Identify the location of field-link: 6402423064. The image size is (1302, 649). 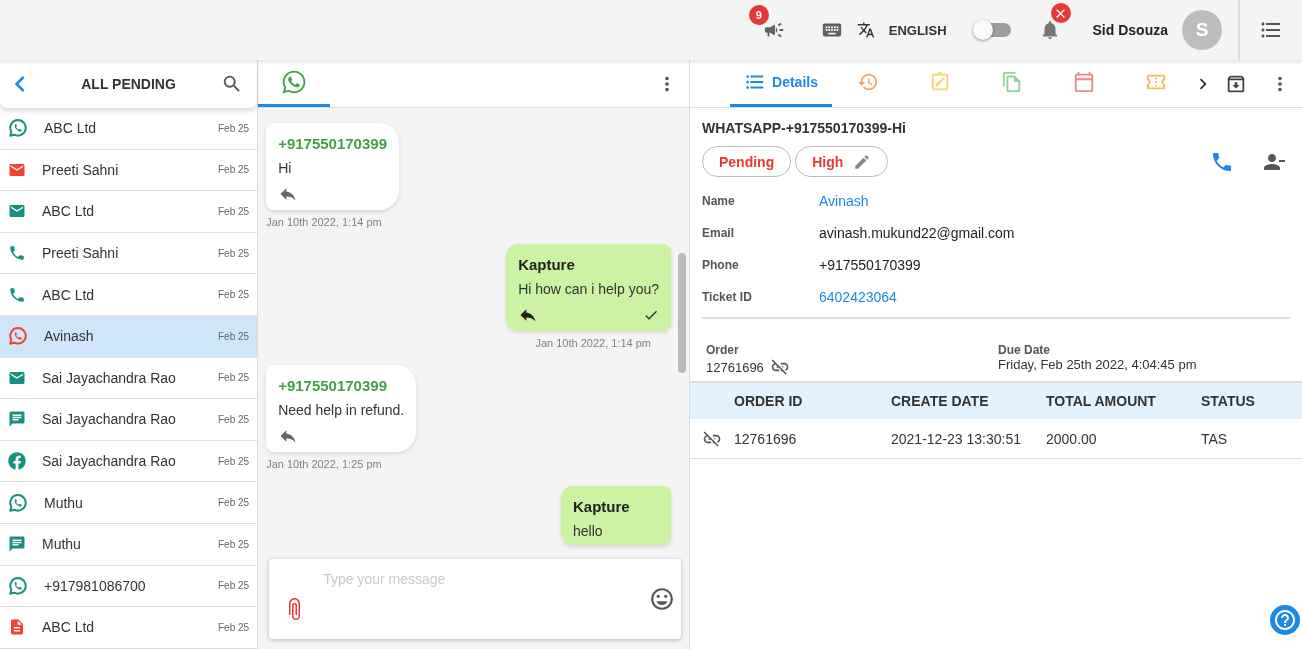
(858, 297).